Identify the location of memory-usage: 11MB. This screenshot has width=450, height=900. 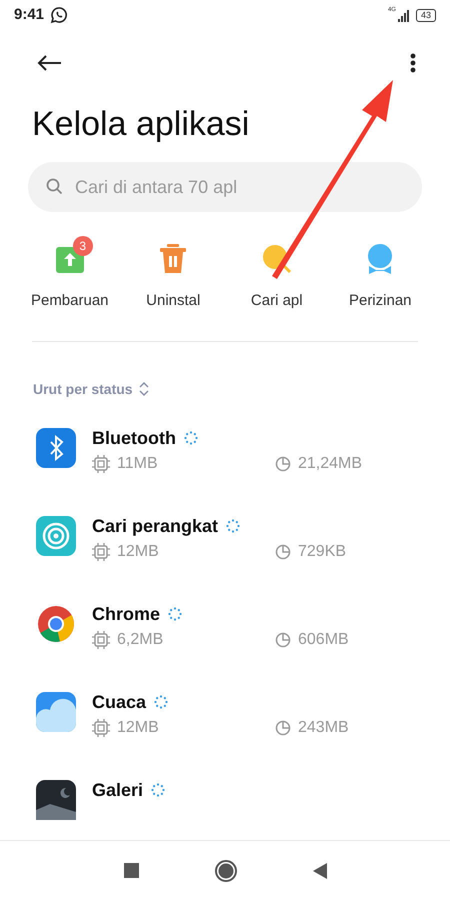
(137, 464).